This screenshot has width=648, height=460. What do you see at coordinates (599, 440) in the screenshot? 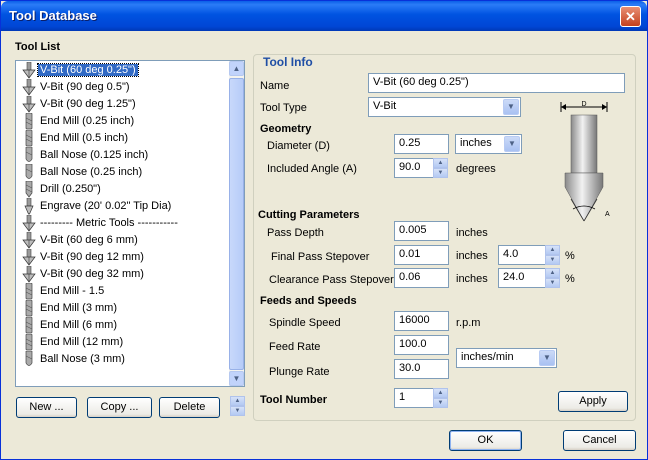
I see `cancel-button: Cancel` at bounding box center [599, 440].